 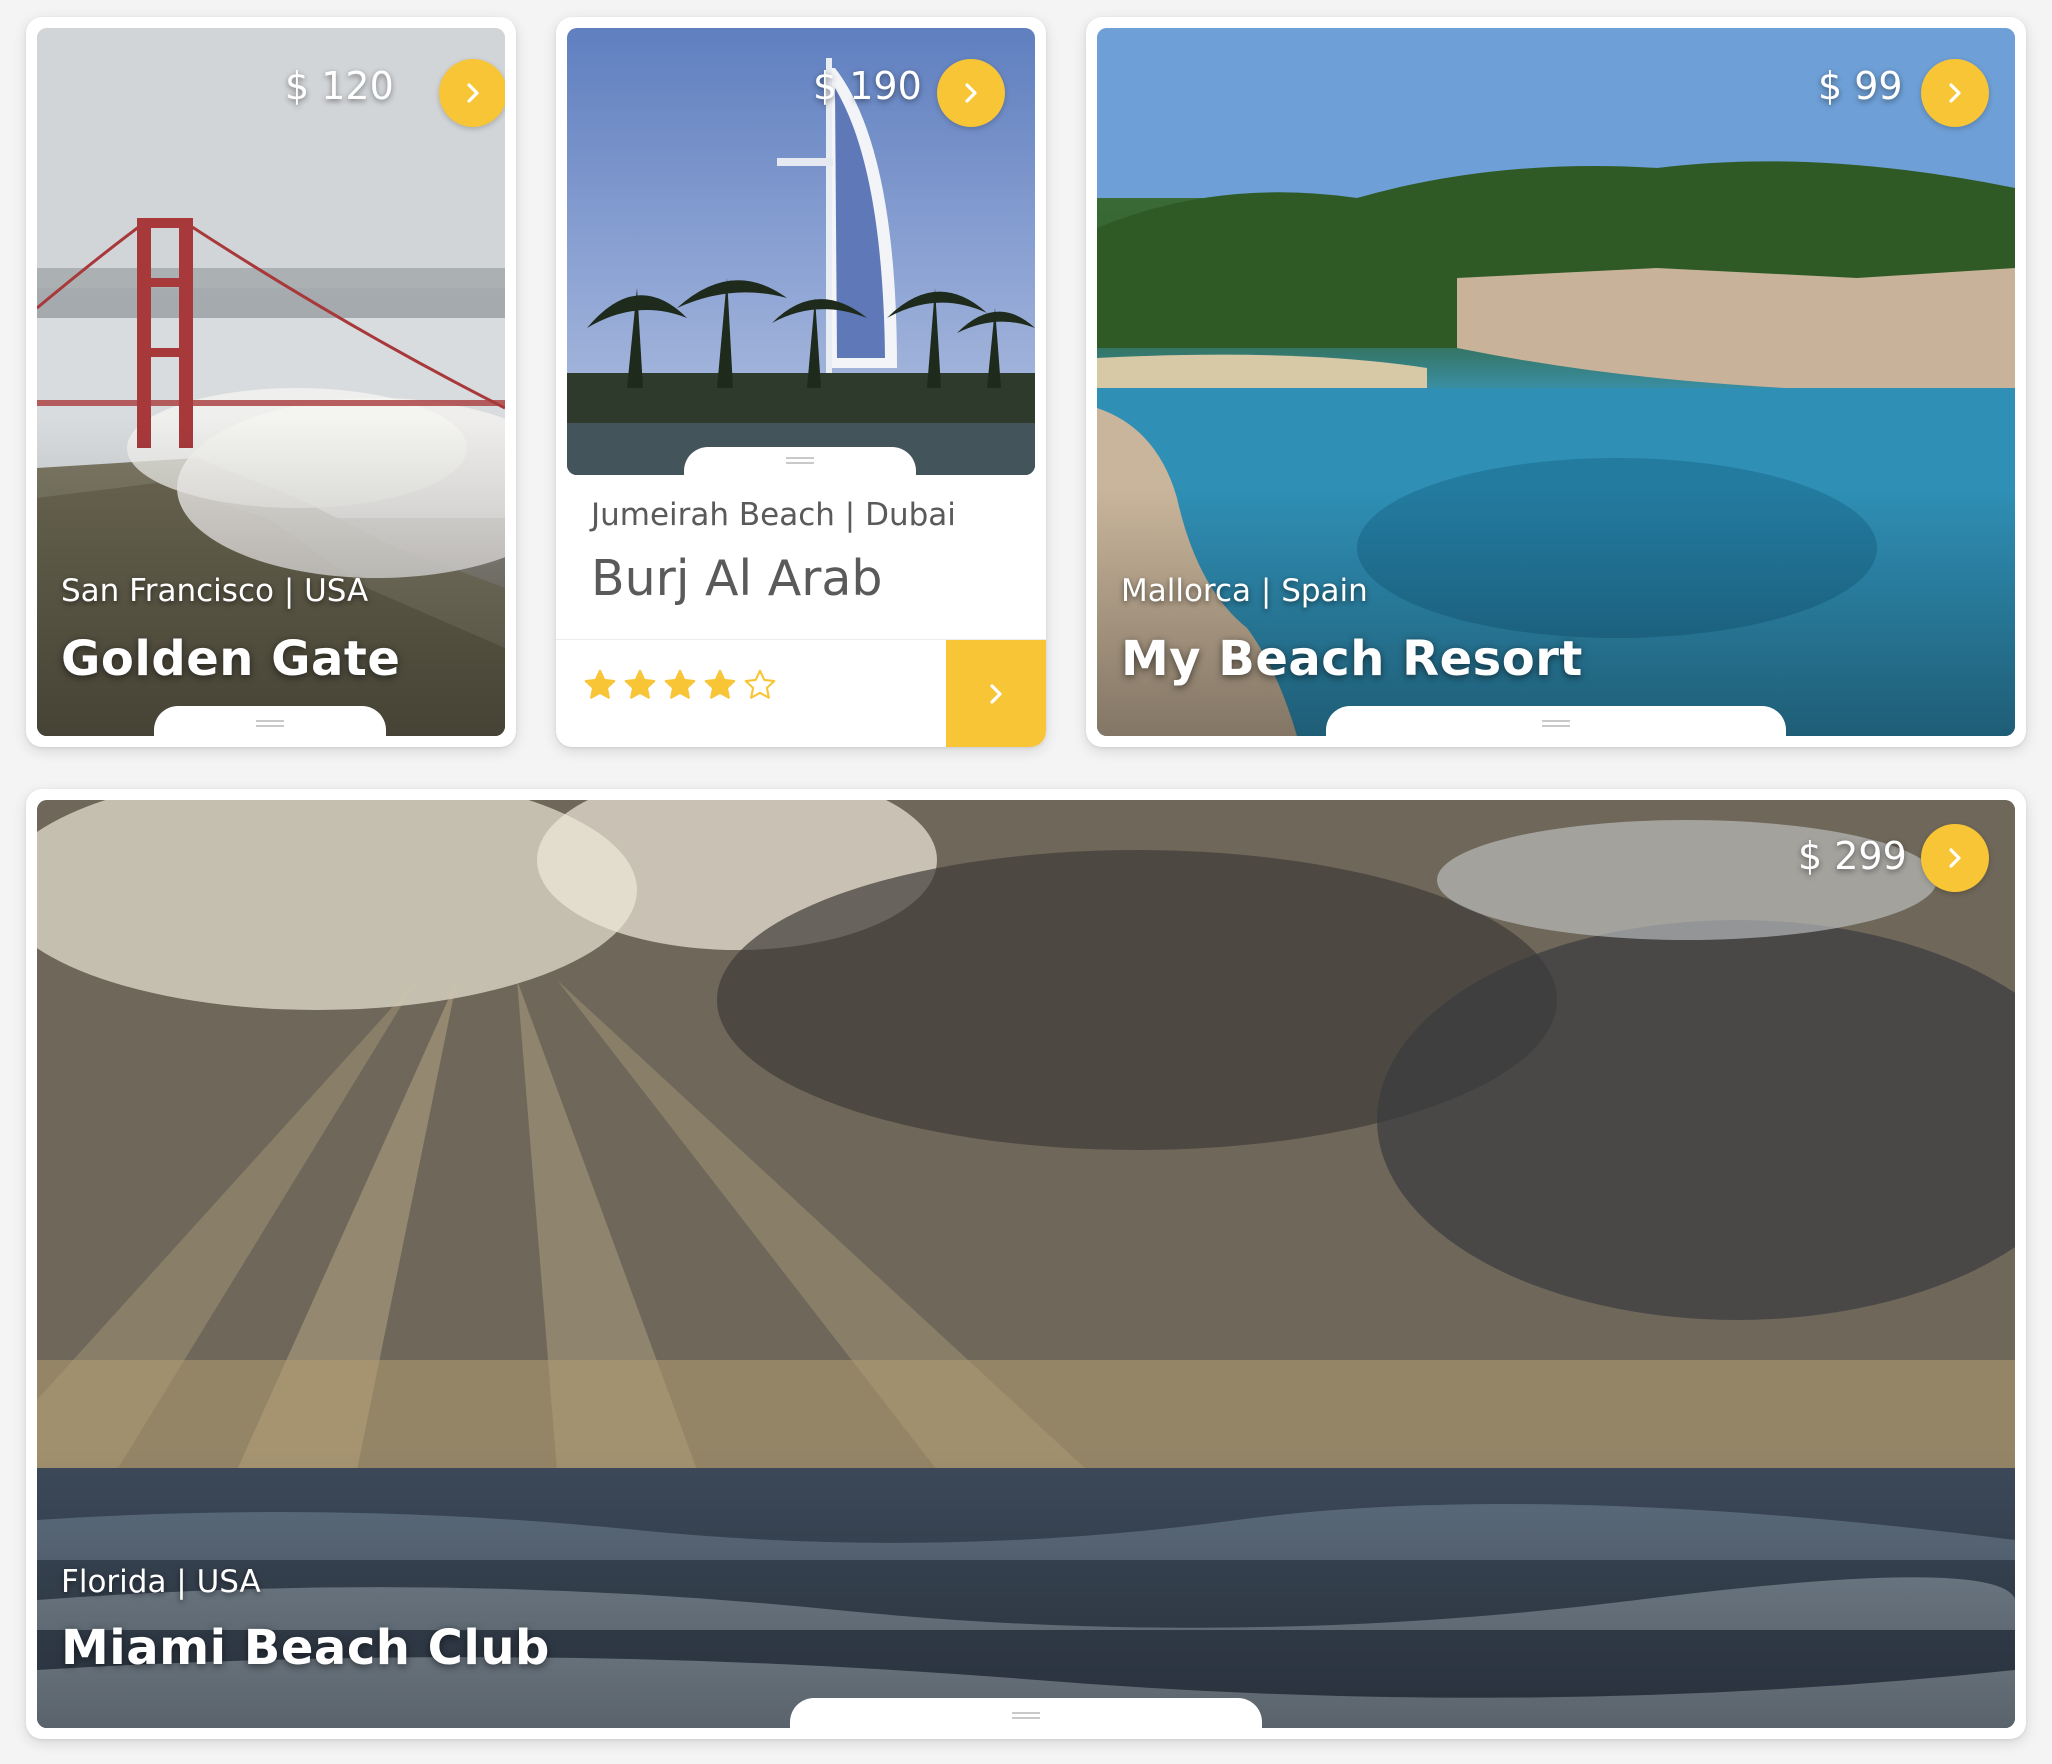 What do you see at coordinates (305, 1648) in the screenshot?
I see `card-title: Miami Beach Club` at bounding box center [305, 1648].